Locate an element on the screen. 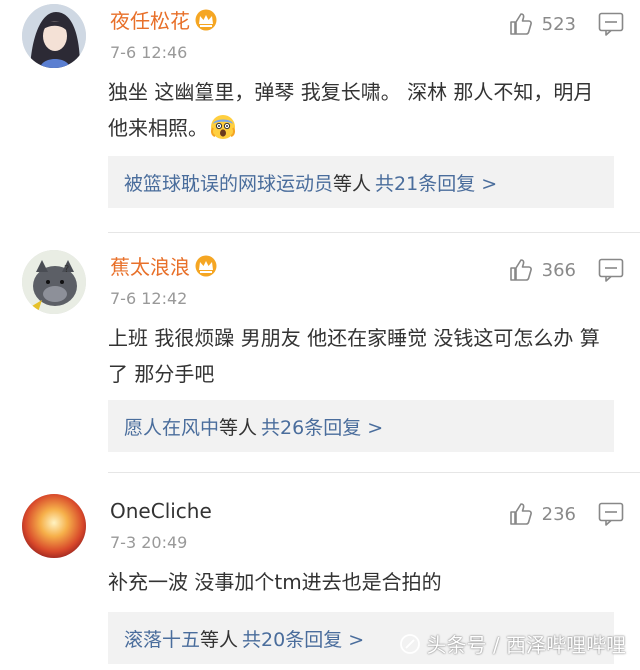  comment-content: 上班 我很烦躁 男朋友 他还在家睡觉 没钱这可怎么办 算了 那分手吧 is located at coordinates (358, 356).